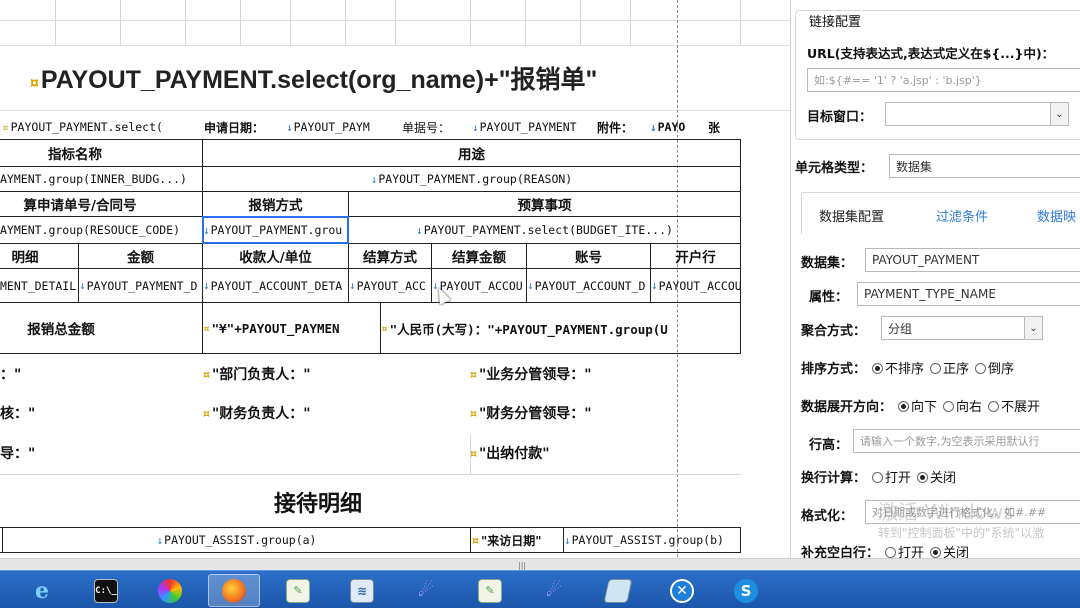 The image size is (1080, 608). Describe the element at coordinates (471, 179) in the screenshot. I see `cell-reason: ↓ PAYOUT_PAYMENT.group(REASON)` at that location.